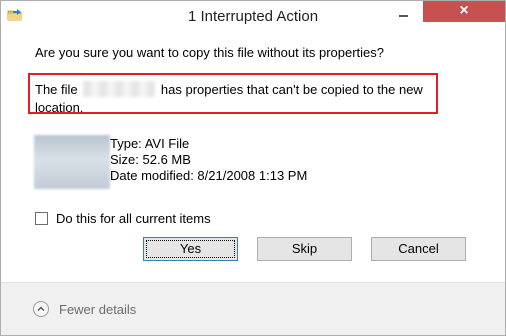 This screenshot has width=506, height=336. I want to click on chevron-up-icon, so click(41, 309).